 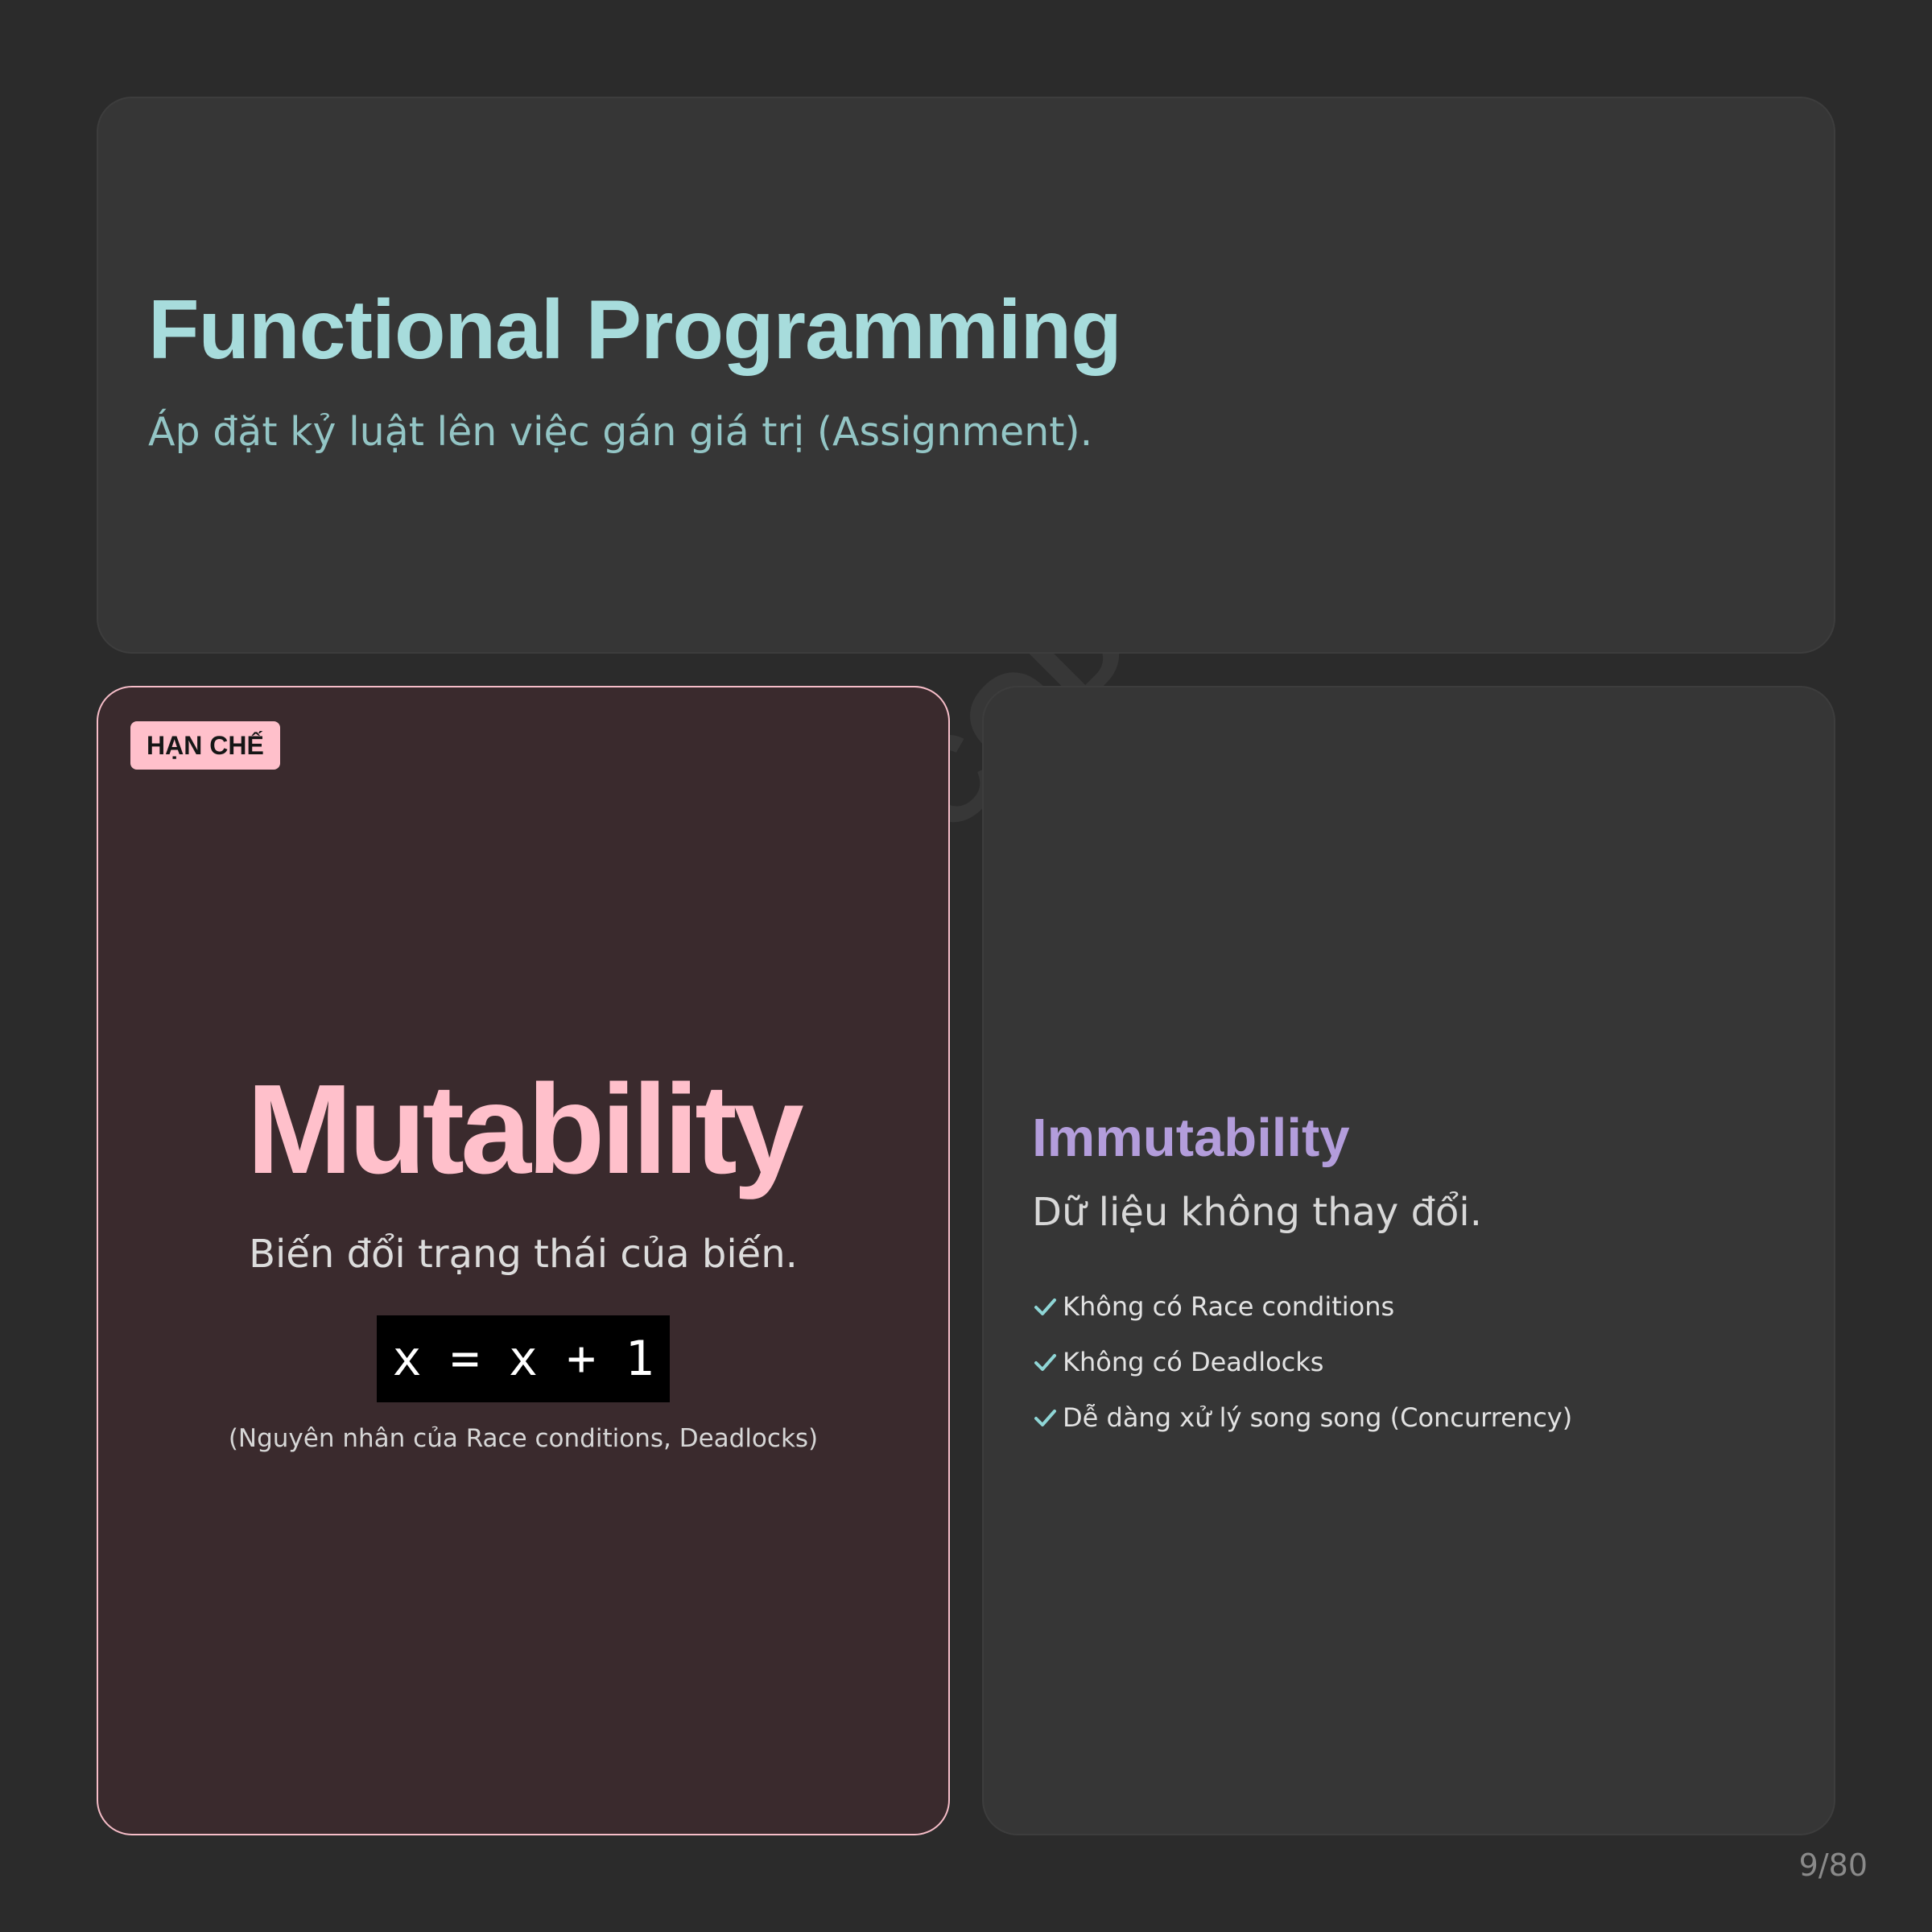 What do you see at coordinates (1257, 1212) in the screenshot?
I see `immutability-description: Dữ liệu không thay đổi.` at bounding box center [1257, 1212].